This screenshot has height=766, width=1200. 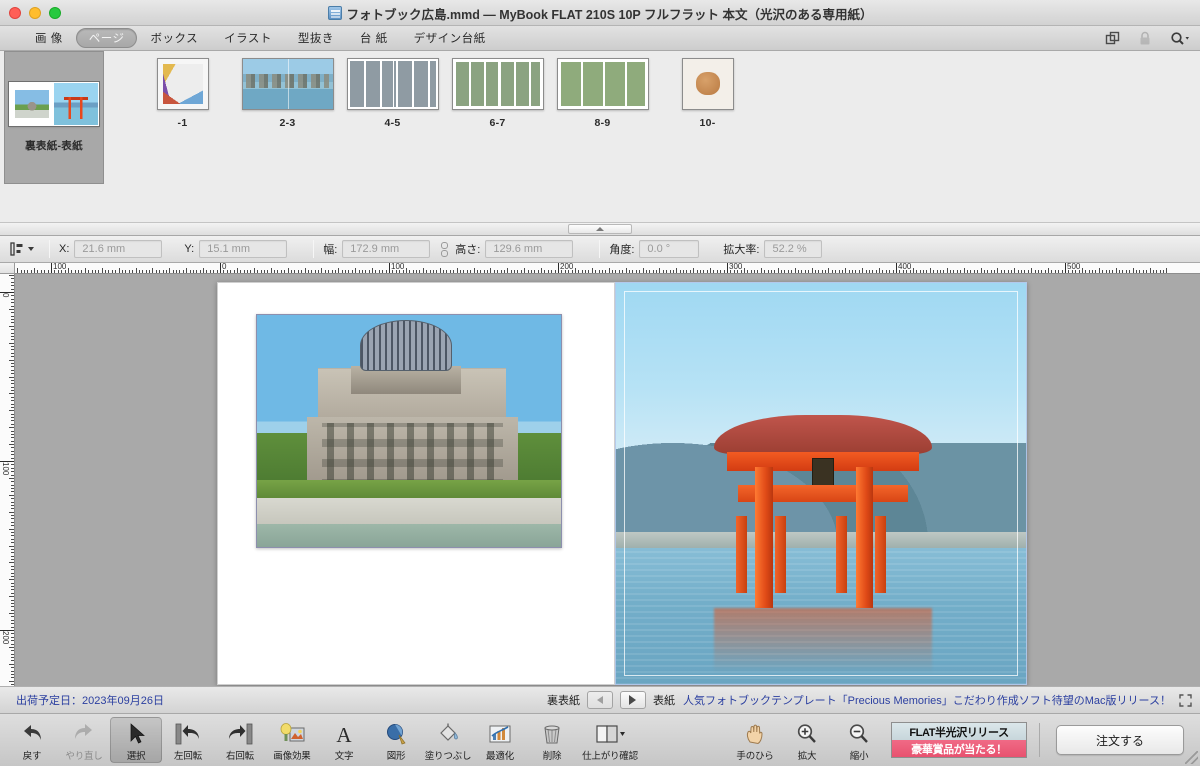 I want to click on height-field: 129.6 mm, so click(x=529, y=249).